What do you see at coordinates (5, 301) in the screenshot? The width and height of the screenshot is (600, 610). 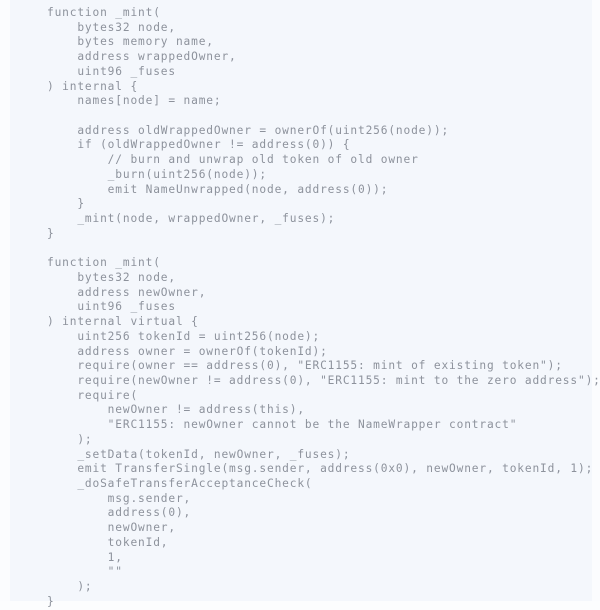 I see `left-edge-gutter` at bounding box center [5, 301].